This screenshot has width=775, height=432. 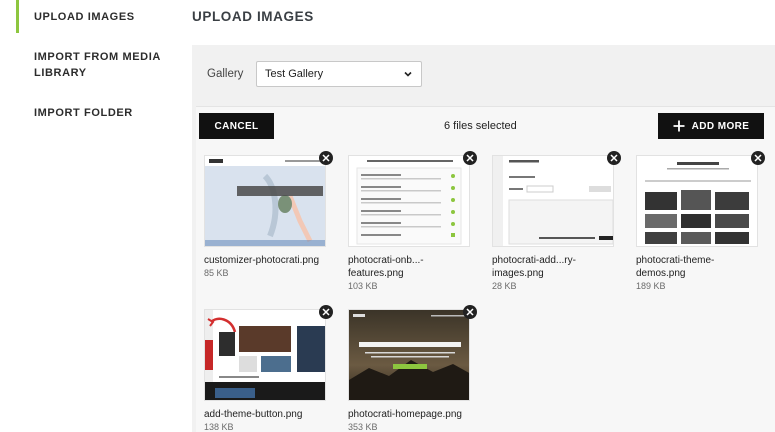 I want to click on files-selected-status: 6 files selected, so click(x=480, y=126).